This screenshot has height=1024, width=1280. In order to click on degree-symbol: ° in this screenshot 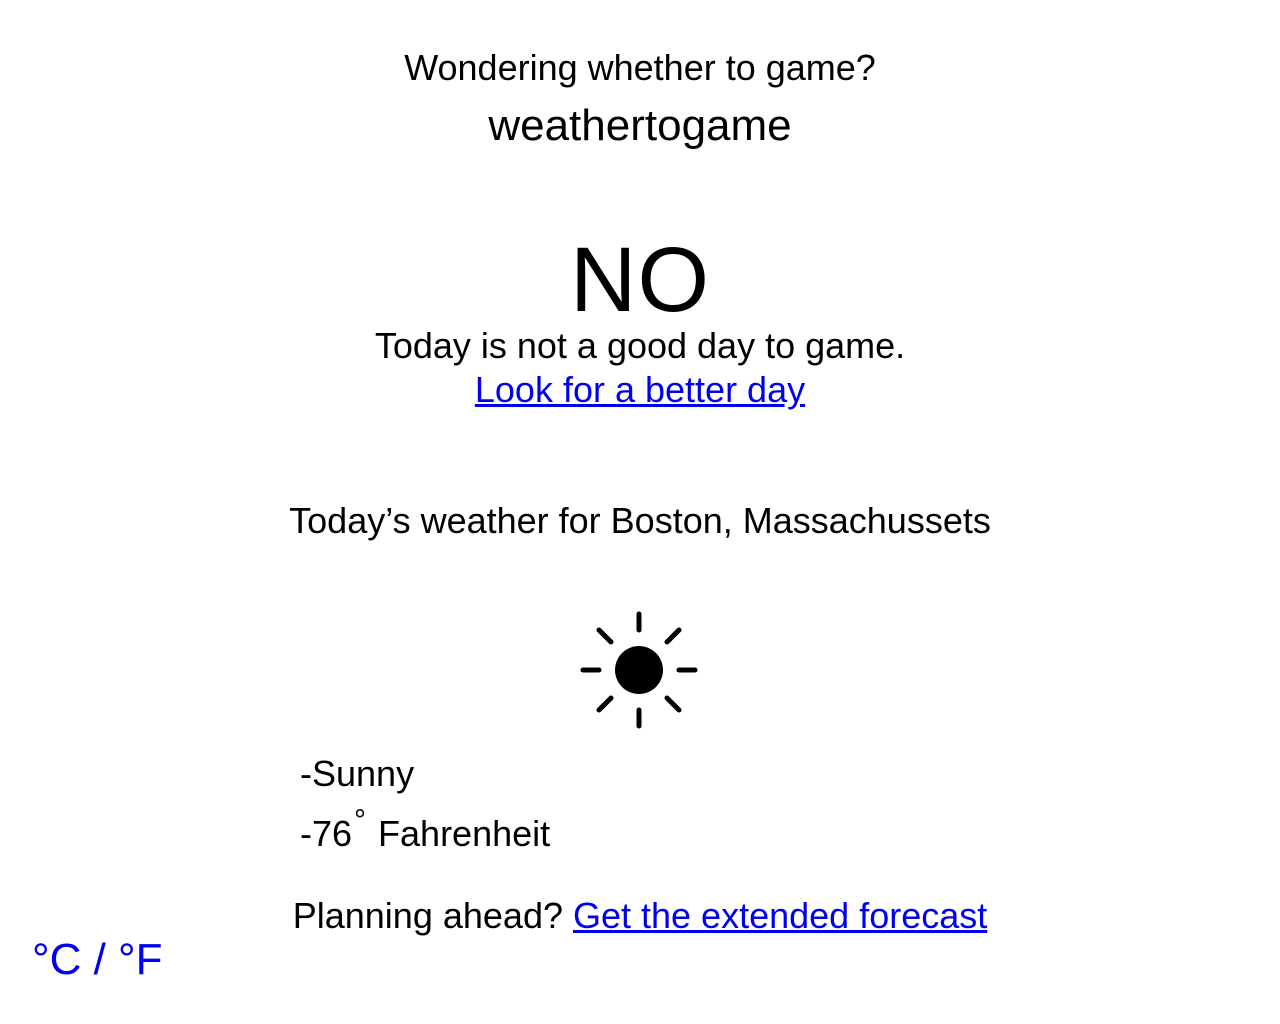, I will do `click(360, 820)`.